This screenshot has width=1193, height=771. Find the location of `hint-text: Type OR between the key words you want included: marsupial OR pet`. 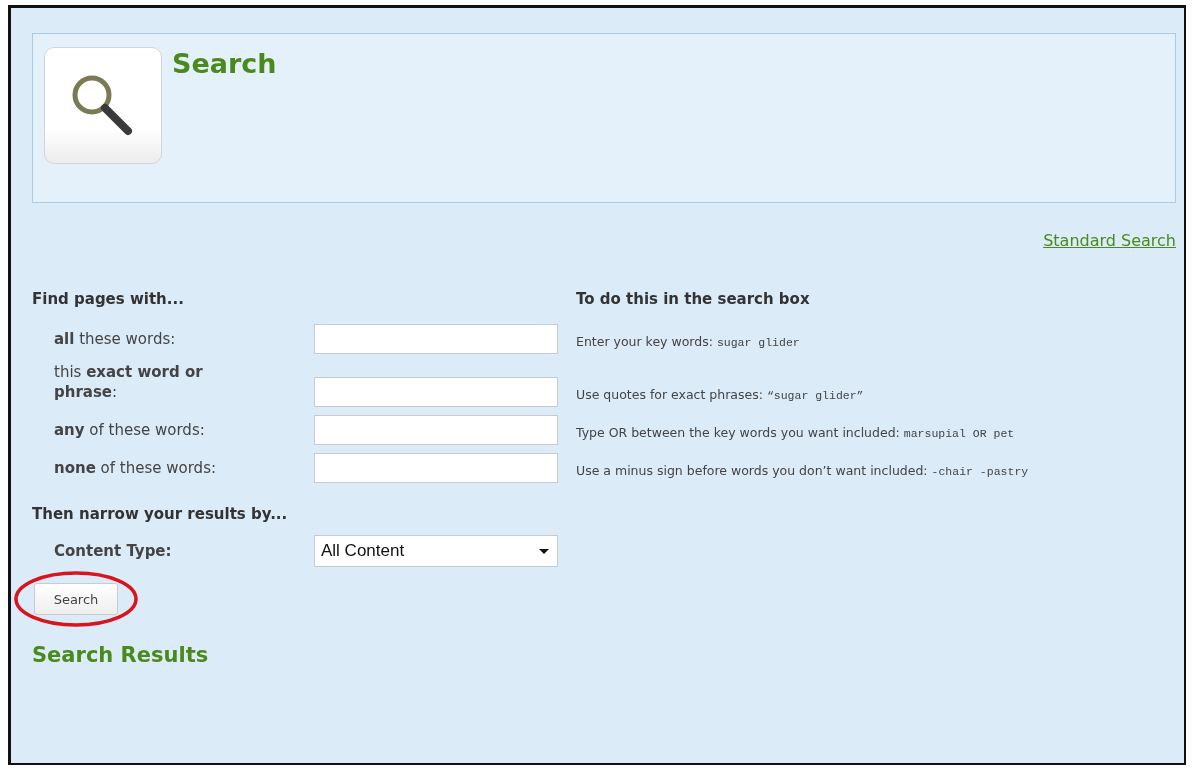

hint-text: Type OR between the key words you want included: marsupial OR pet is located at coordinates (796, 433).